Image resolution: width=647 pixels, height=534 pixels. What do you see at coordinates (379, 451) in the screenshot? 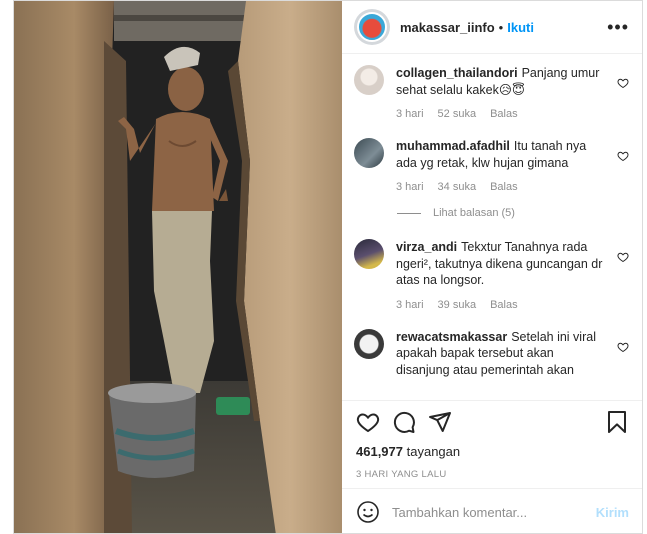
I see `view-count-number: 461,977` at bounding box center [379, 451].